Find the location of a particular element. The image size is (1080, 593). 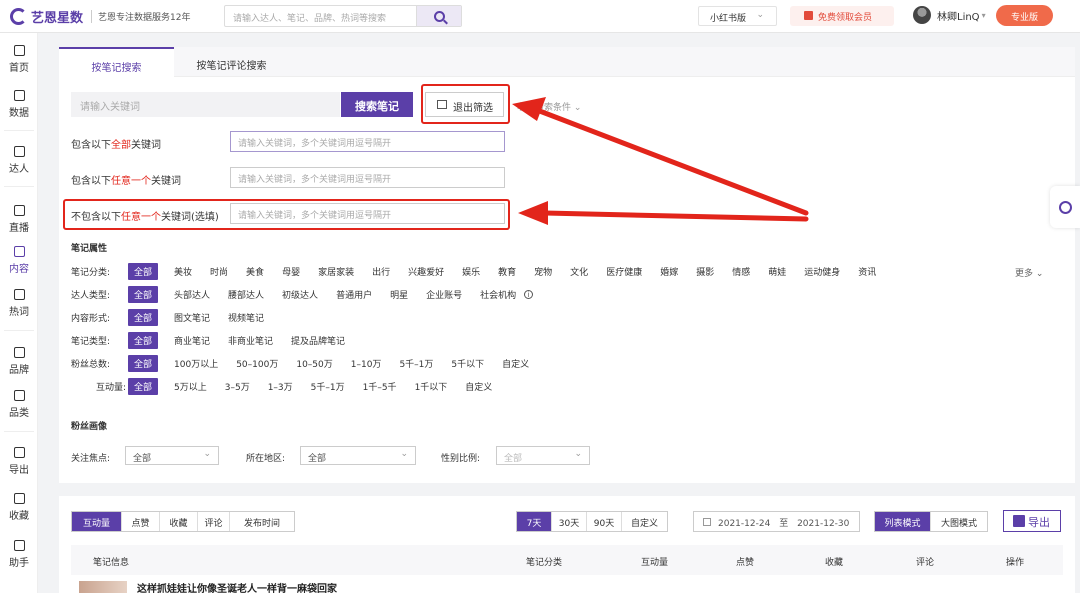

tab-comment-search: 按笔记评论搜索 is located at coordinates (231, 62).